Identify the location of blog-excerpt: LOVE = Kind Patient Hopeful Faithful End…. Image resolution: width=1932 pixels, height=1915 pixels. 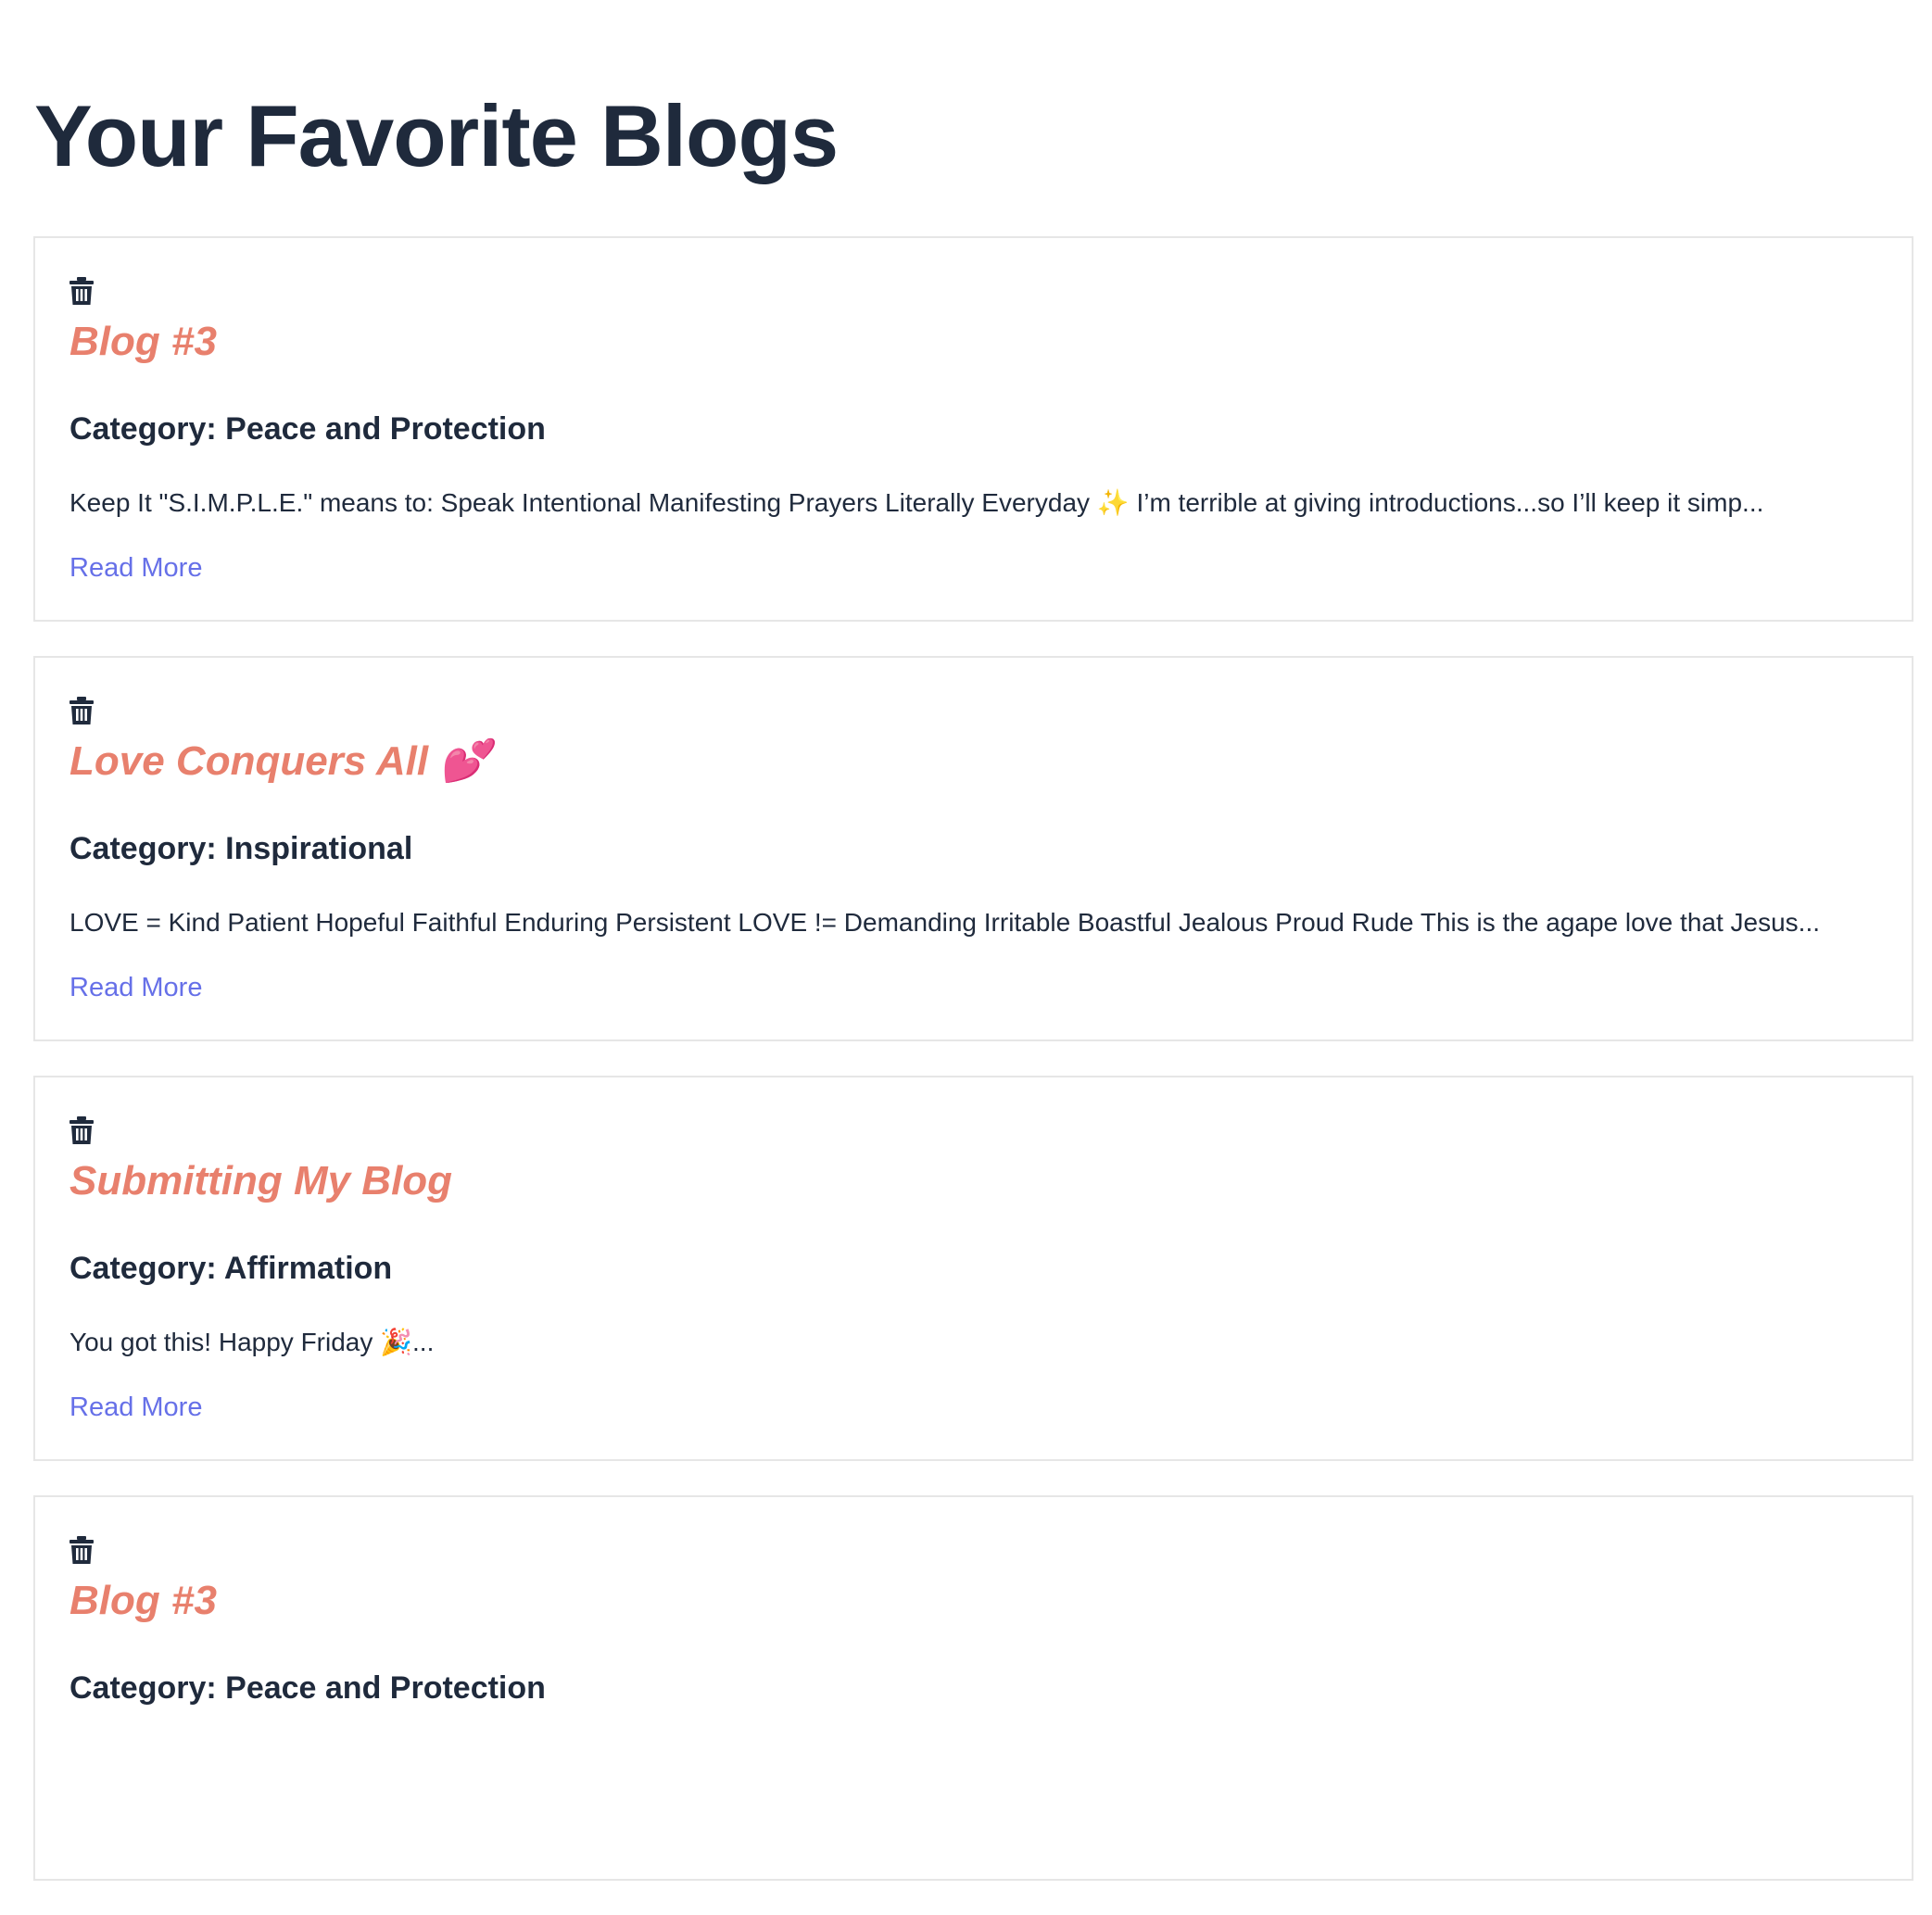
(945, 922).